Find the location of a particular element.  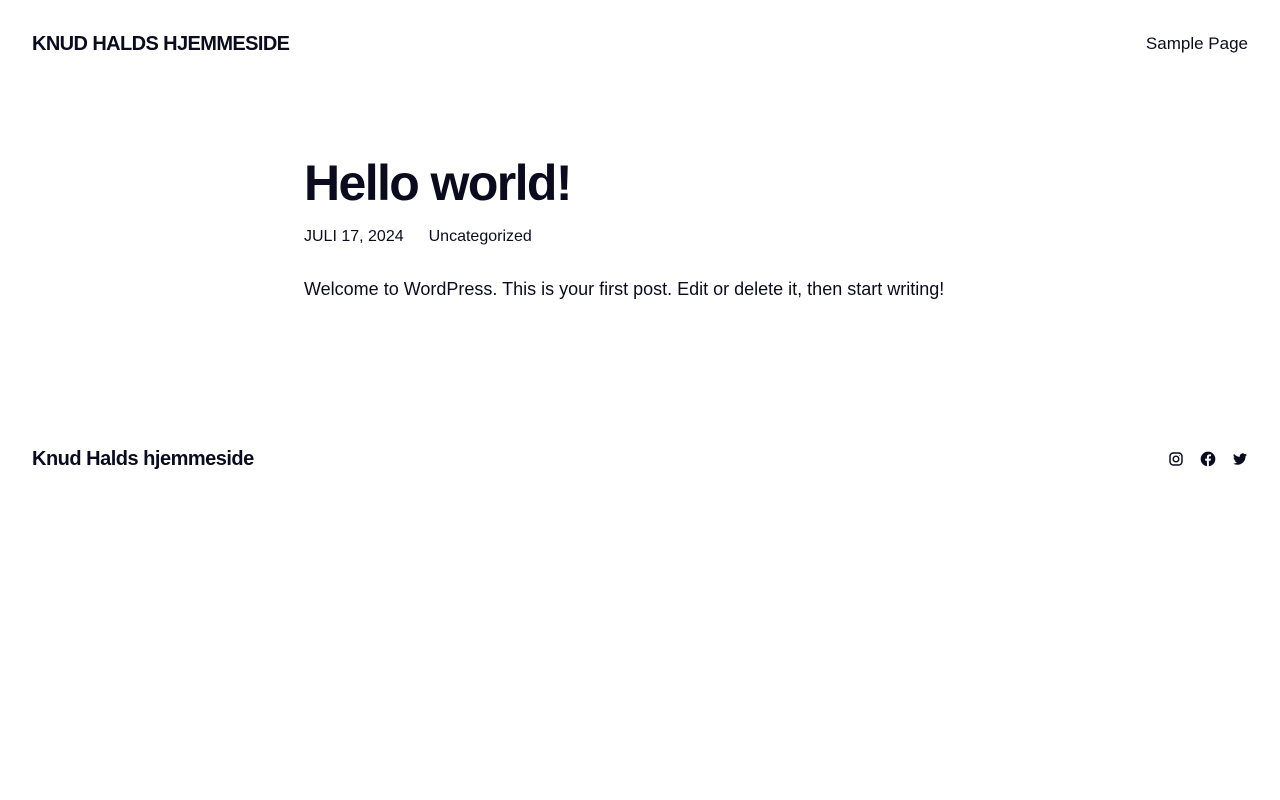

twitter-icon is located at coordinates (1240, 459).